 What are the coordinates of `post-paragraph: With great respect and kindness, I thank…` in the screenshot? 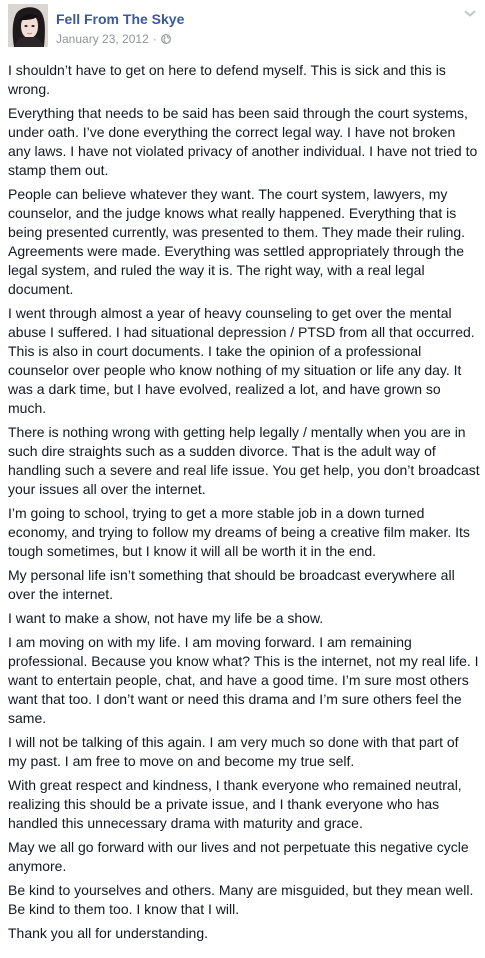 It's located at (235, 804).